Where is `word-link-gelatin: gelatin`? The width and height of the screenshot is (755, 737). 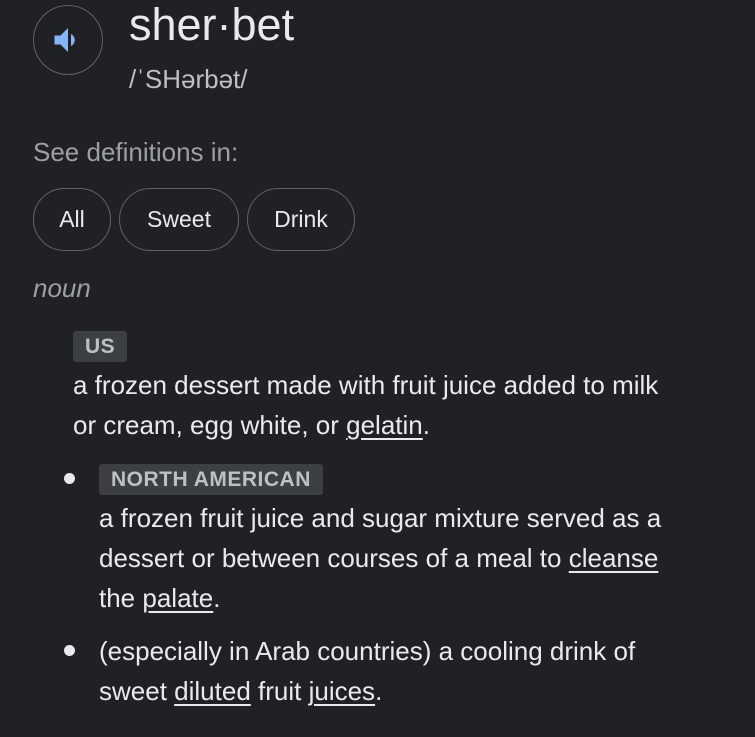
word-link-gelatin: gelatin is located at coordinates (384, 425).